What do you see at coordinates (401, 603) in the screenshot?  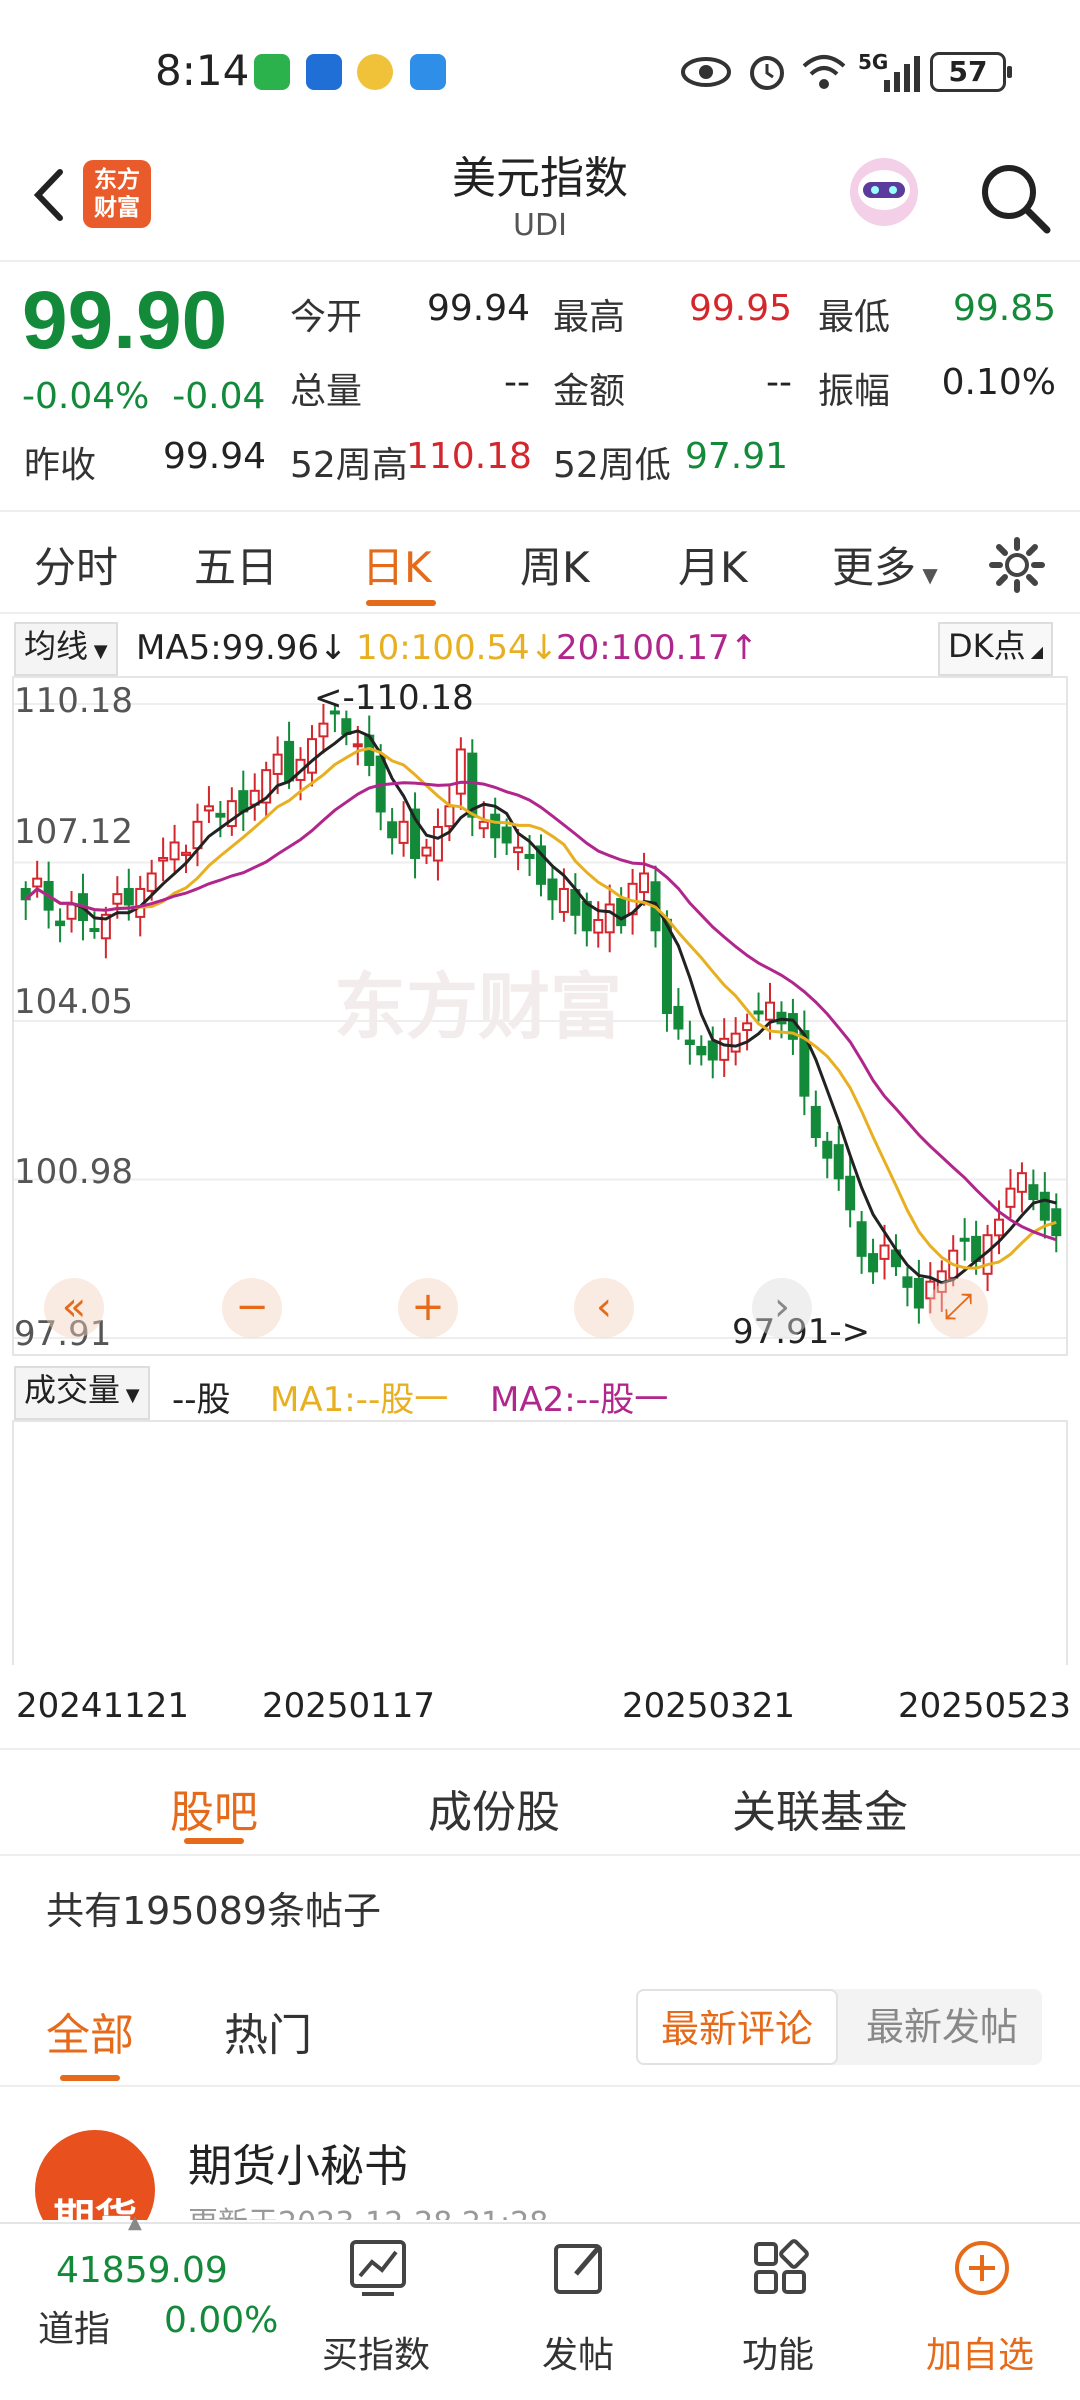 I see `active-tab-indicator` at bounding box center [401, 603].